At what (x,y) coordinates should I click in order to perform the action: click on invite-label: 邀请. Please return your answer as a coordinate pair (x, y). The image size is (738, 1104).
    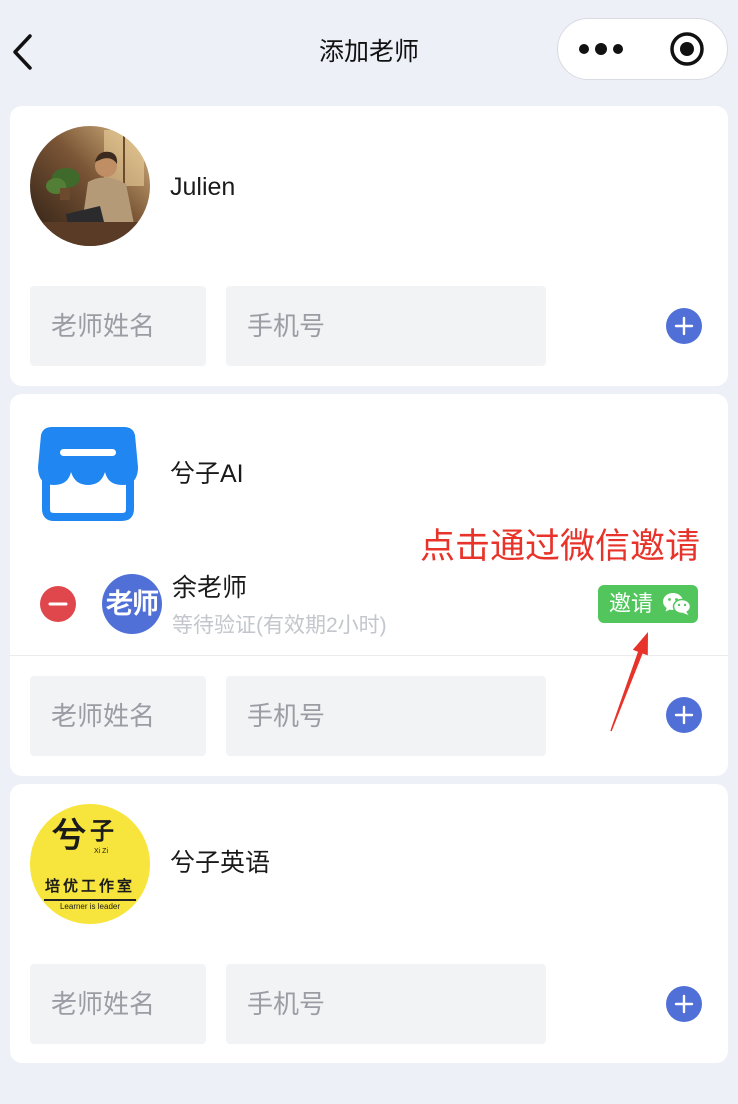
    Looking at the image, I should click on (631, 603).